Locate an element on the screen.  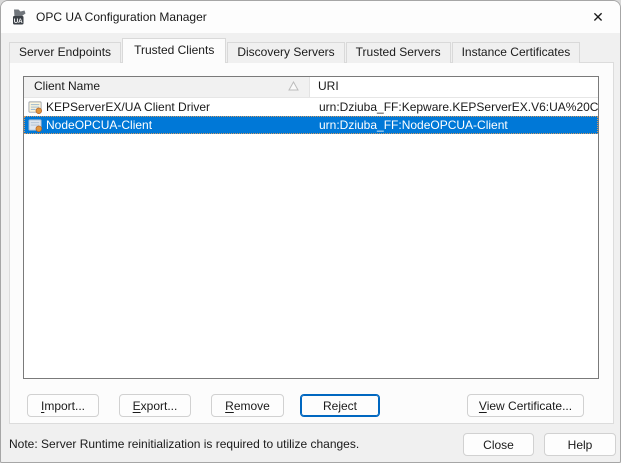
client-name: KEPServerEX/UA Client Driver is located at coordinates (128, 107).